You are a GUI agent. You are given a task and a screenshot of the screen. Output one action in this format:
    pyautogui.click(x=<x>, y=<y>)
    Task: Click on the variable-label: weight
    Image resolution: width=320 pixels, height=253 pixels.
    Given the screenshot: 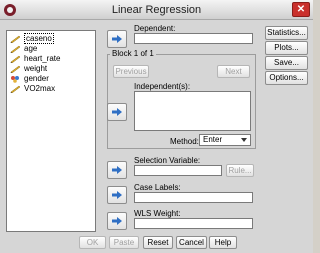 What is the action you would take?
    pyautogui.click(x=36, y=68)
    